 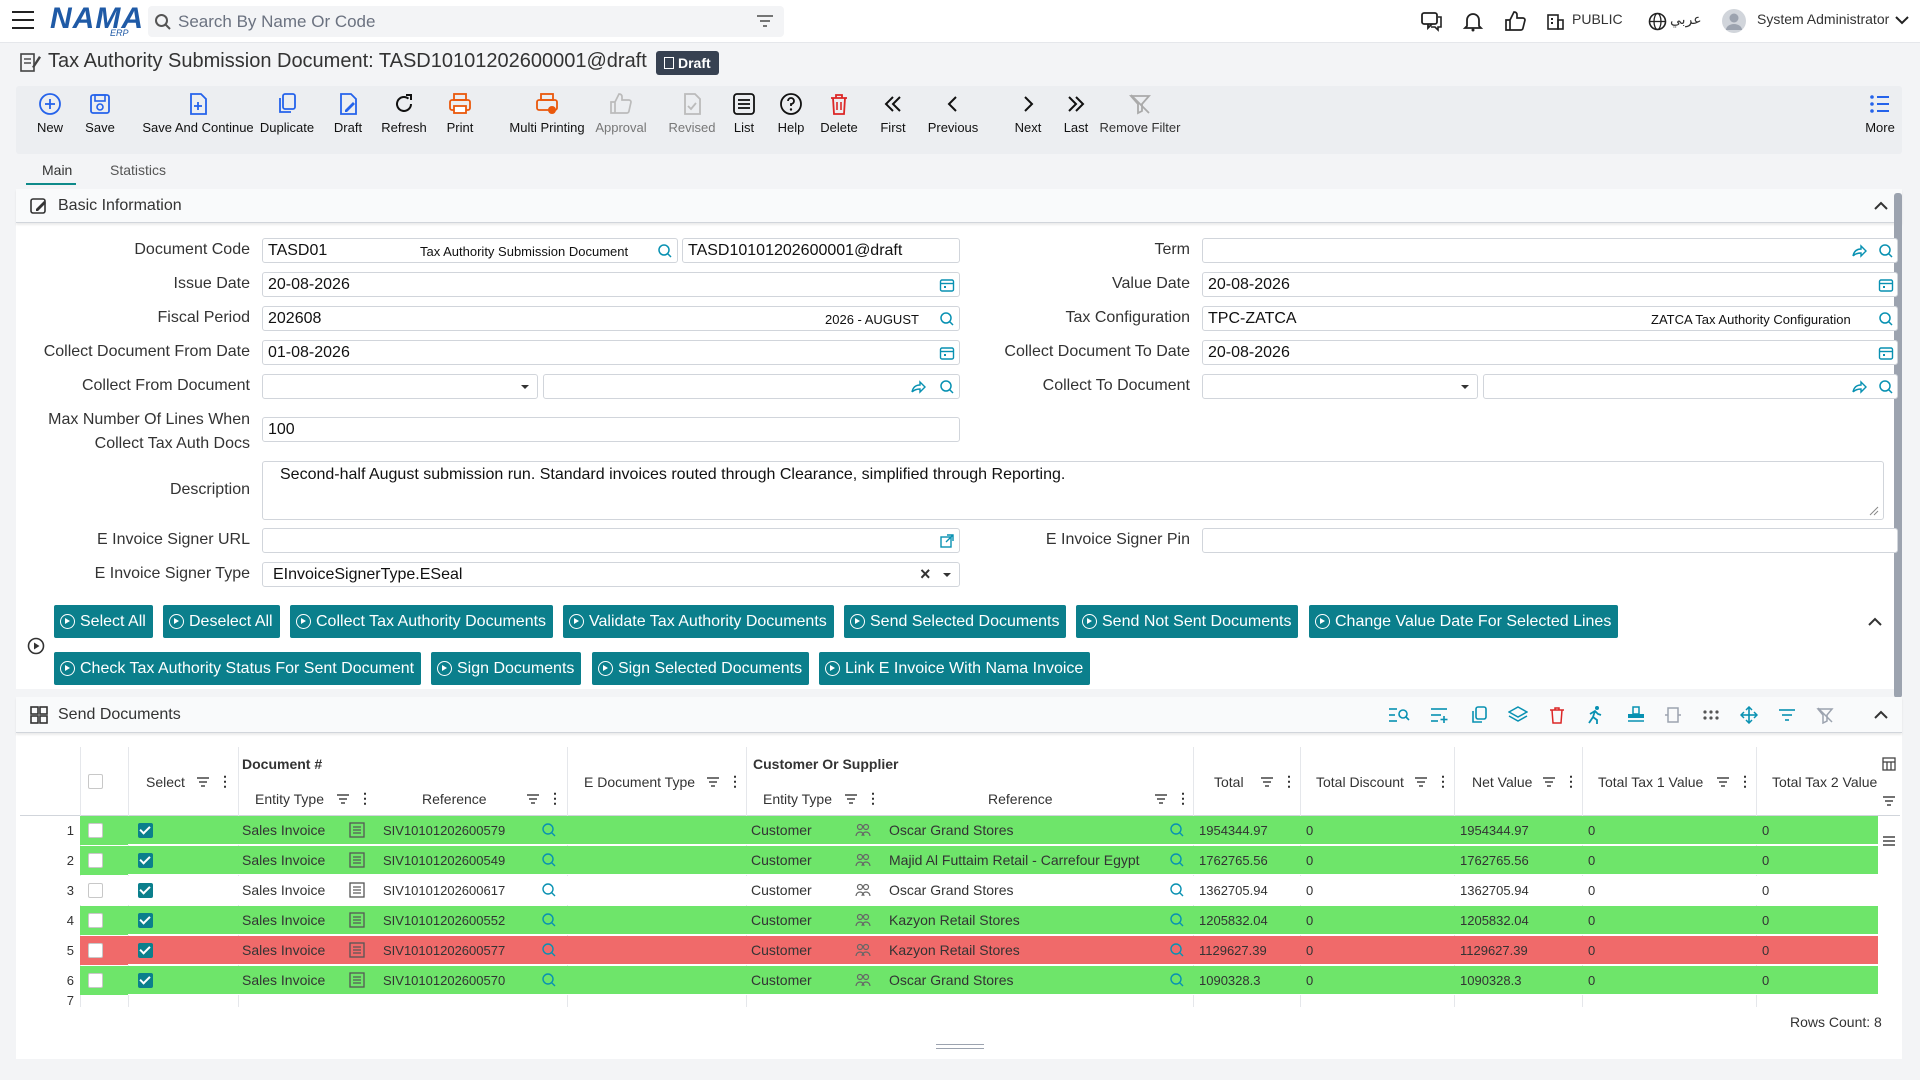 What do you see at coordinates (925, 574) in the screenshot?
I see `clear-icon: ×` at bounding box center [925, 574].